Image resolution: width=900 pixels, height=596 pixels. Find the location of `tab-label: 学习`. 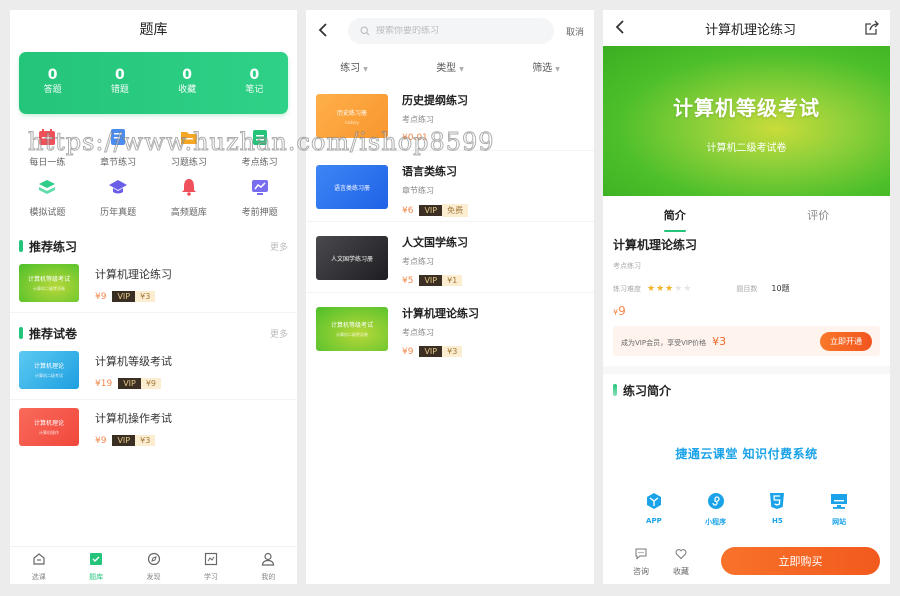

tab-label: 学习 is located at coordinates (210, 577).